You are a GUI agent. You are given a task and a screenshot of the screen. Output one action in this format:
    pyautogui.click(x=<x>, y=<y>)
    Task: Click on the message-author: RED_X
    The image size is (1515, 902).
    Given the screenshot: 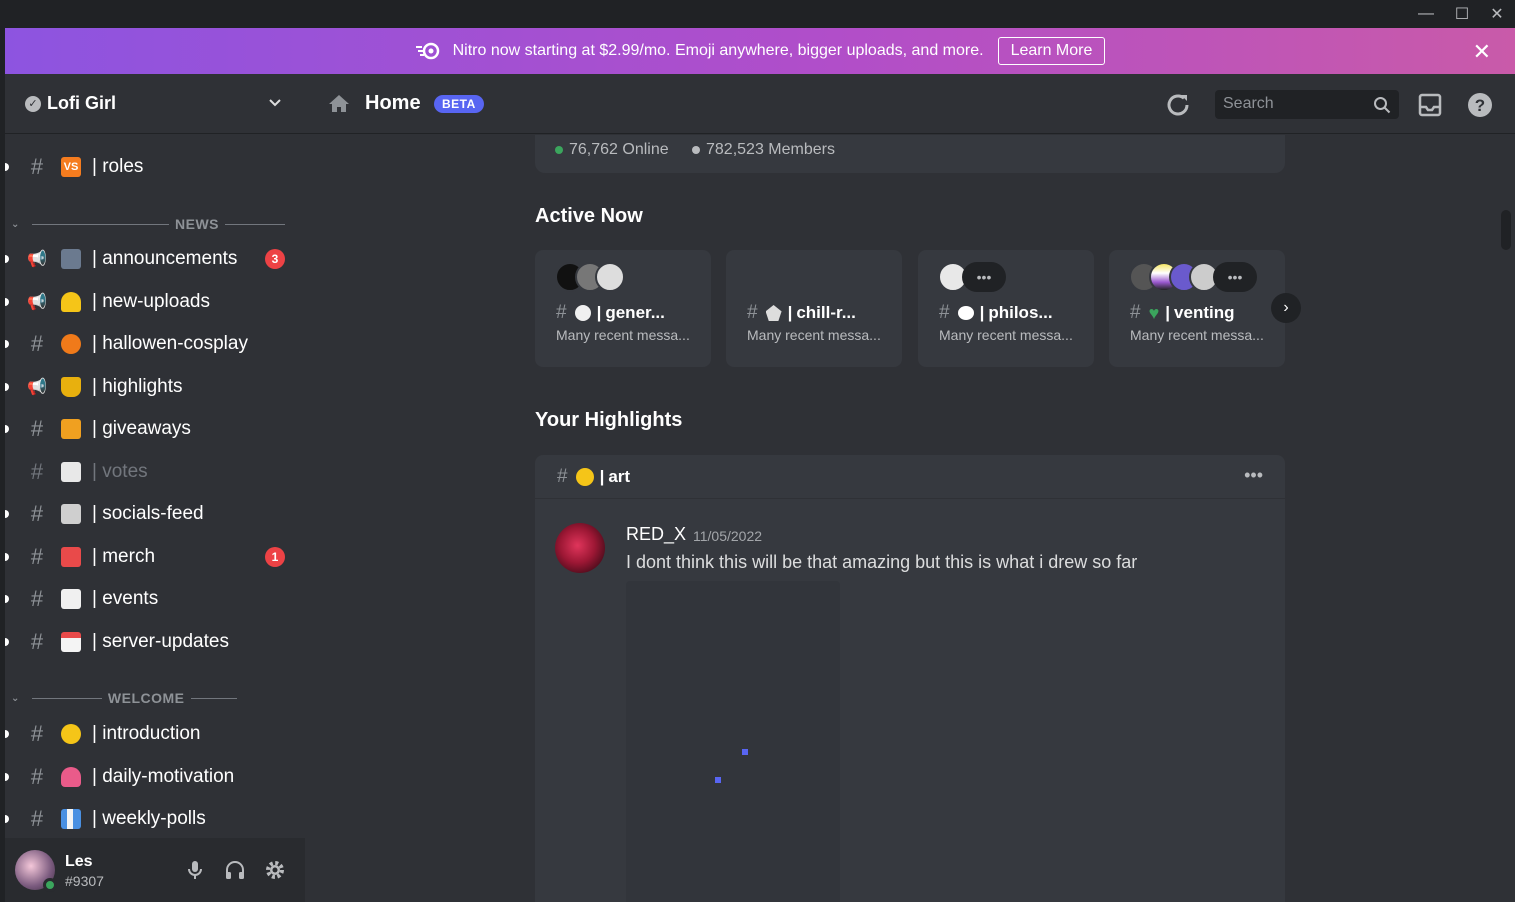 What is the action you would take?
    pyautogui.click(x=656, y=534)
    